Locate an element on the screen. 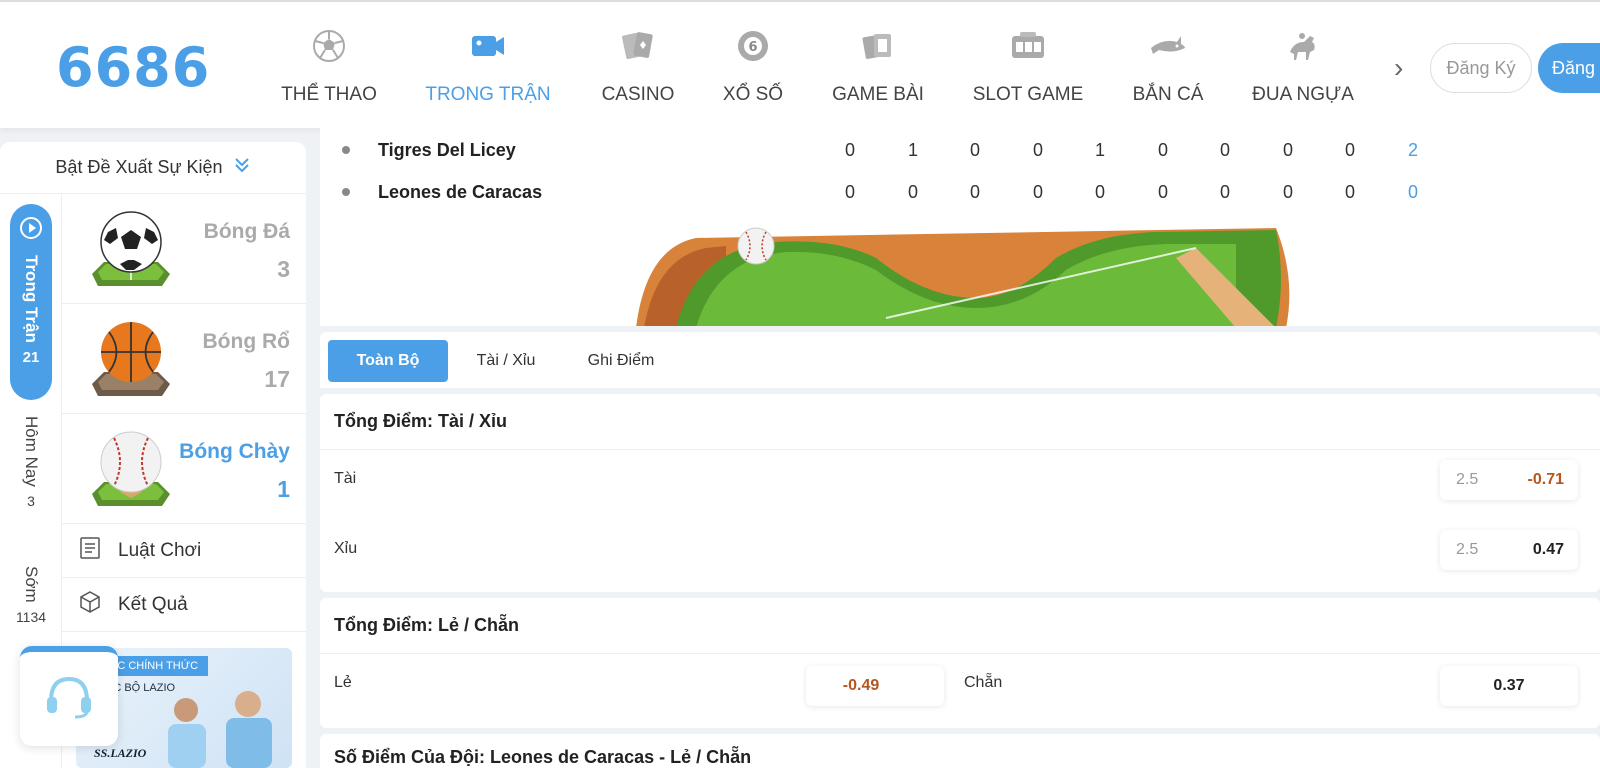  odds-button-even: 0.37 is located at coordinates (1509, 686).